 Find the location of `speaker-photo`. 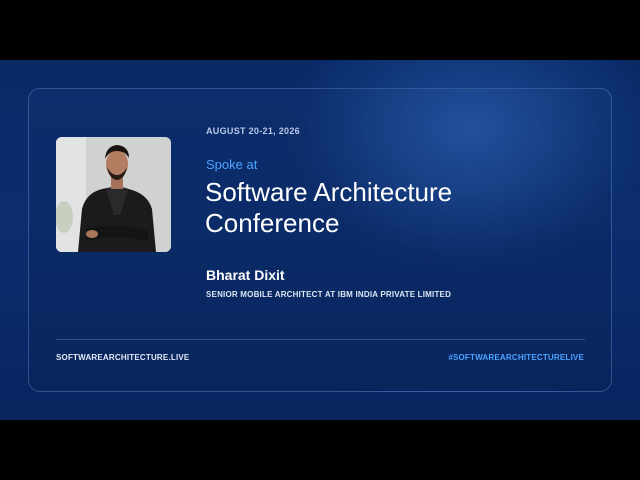

speaker-photo is located at coordinates (113, 194).